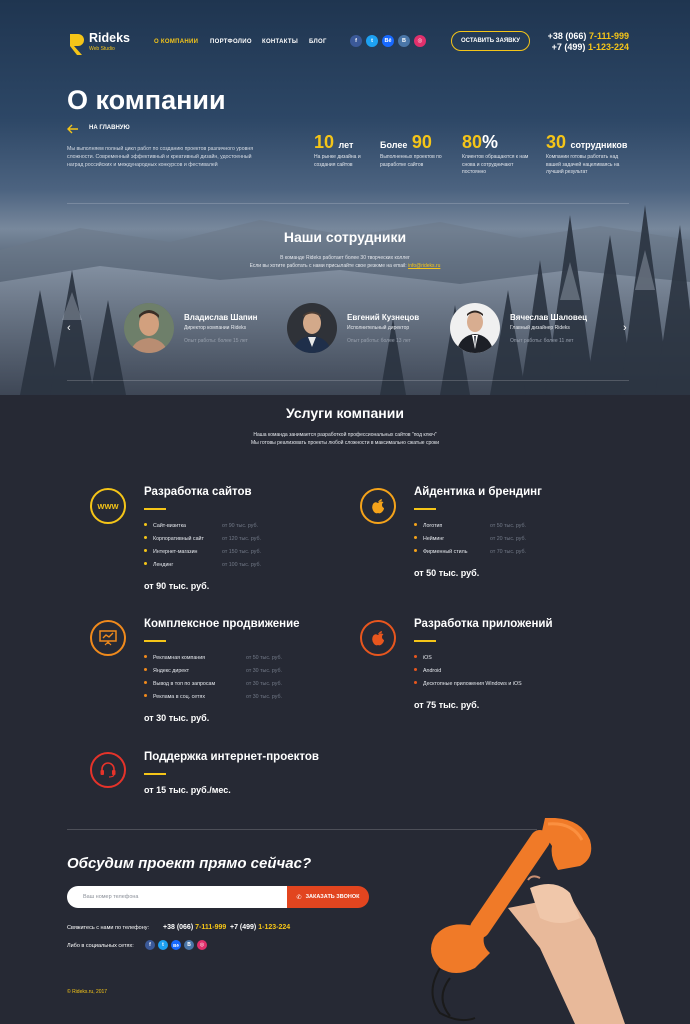 The image size is (690, 1024). I want to click on www-icon: WWW, so click(108, 506).